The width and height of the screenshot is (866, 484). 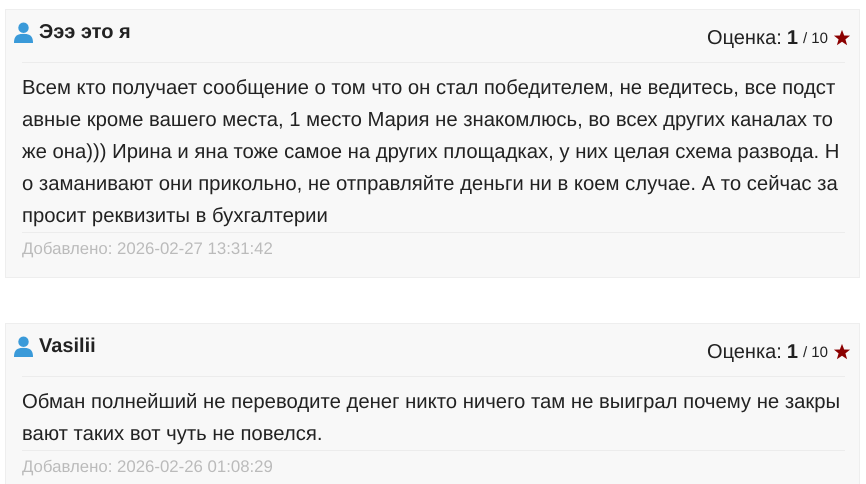 I want to click on author-name: Эээ это я, so click(x=85, y=32).